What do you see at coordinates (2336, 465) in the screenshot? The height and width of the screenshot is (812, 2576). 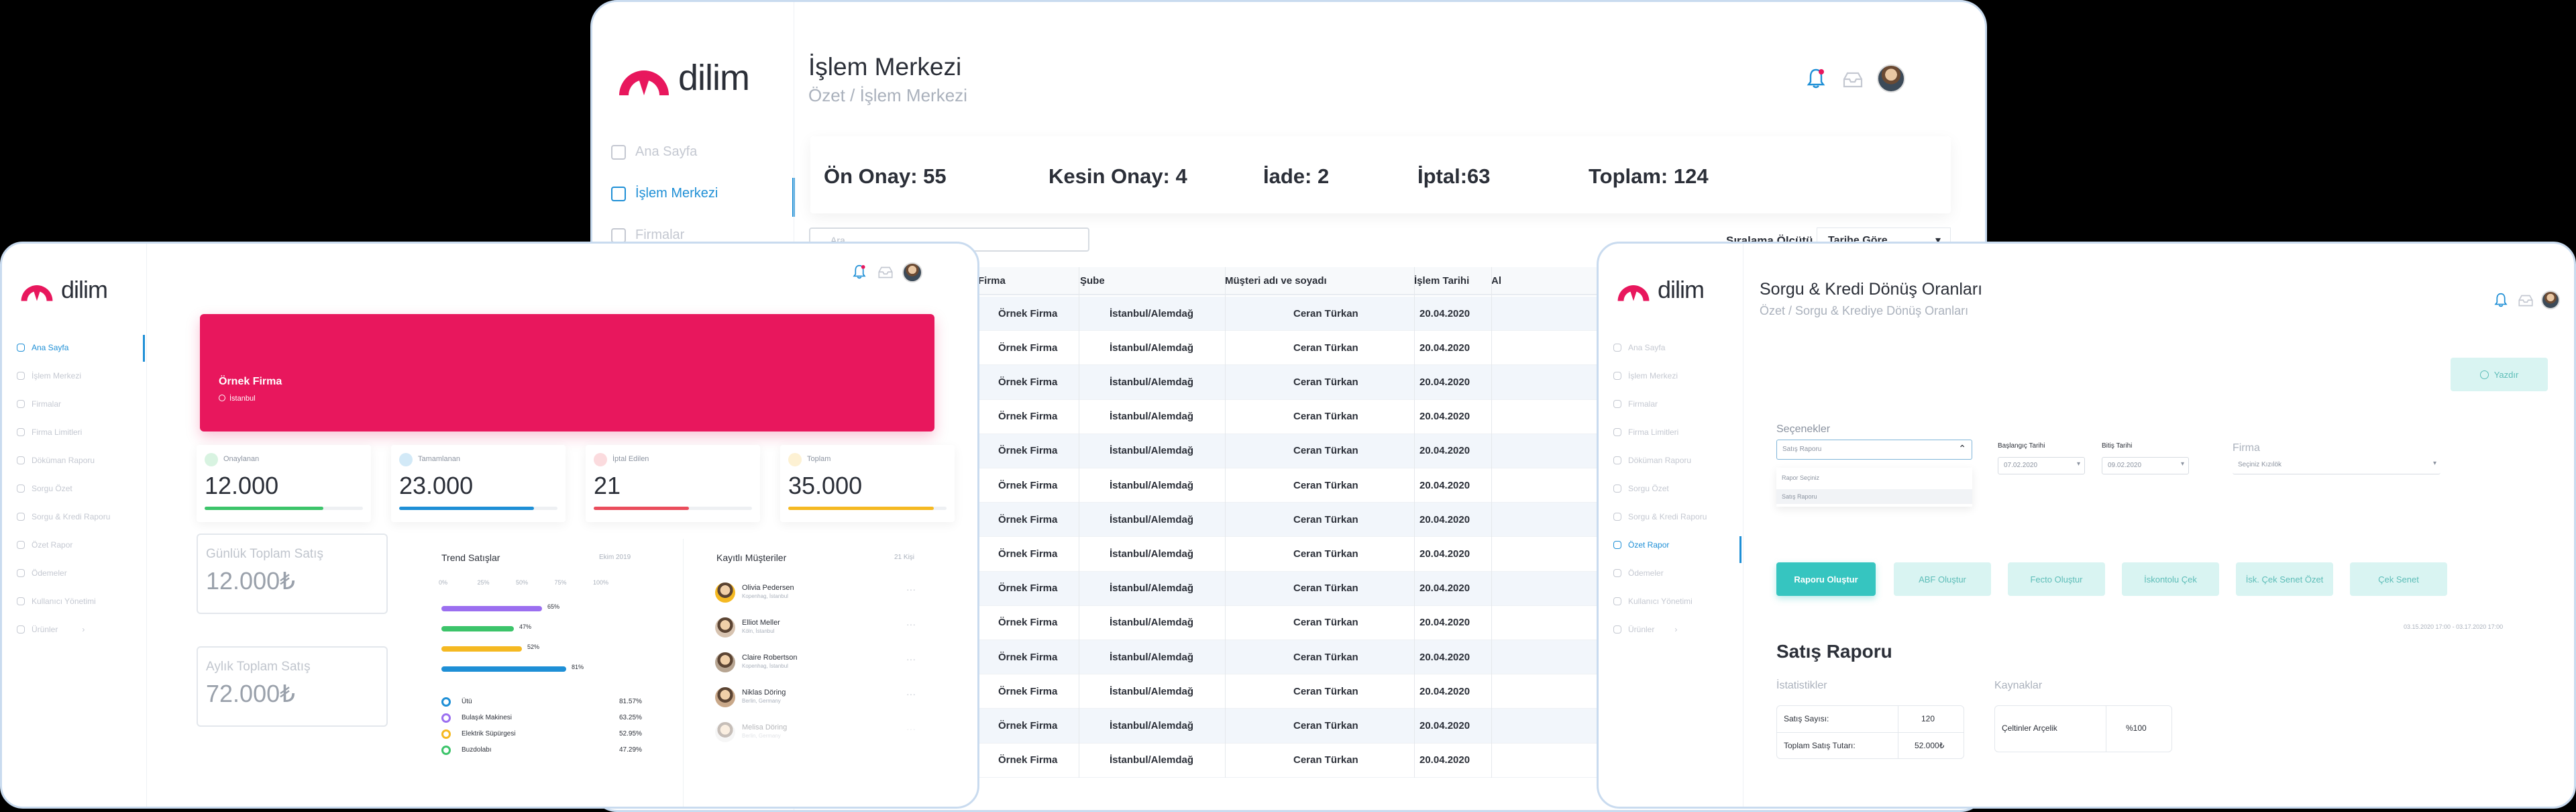 I see `firma-select: Seçiniz Kızılök ▾` at bounding box center [2336, 465].